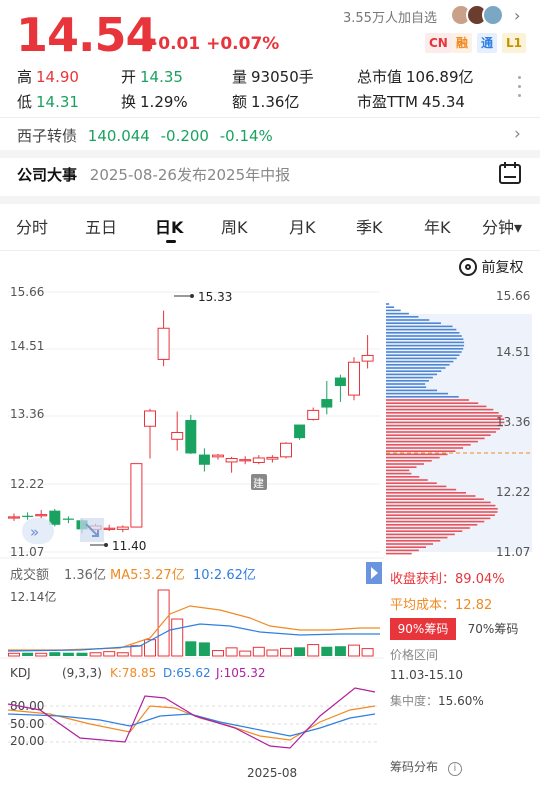 This screenshot has width=540, height=804. Describe the element at coordinates (427, 675) in the screenshot. I see `price-range-value: 11.03-15.10` at that location.